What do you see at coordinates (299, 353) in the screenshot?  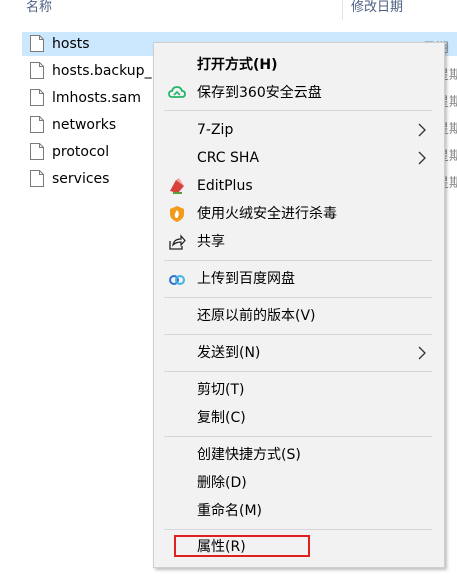 I see `menu-item-send-to: 发送到(N)` at bounding box center [299, 353].